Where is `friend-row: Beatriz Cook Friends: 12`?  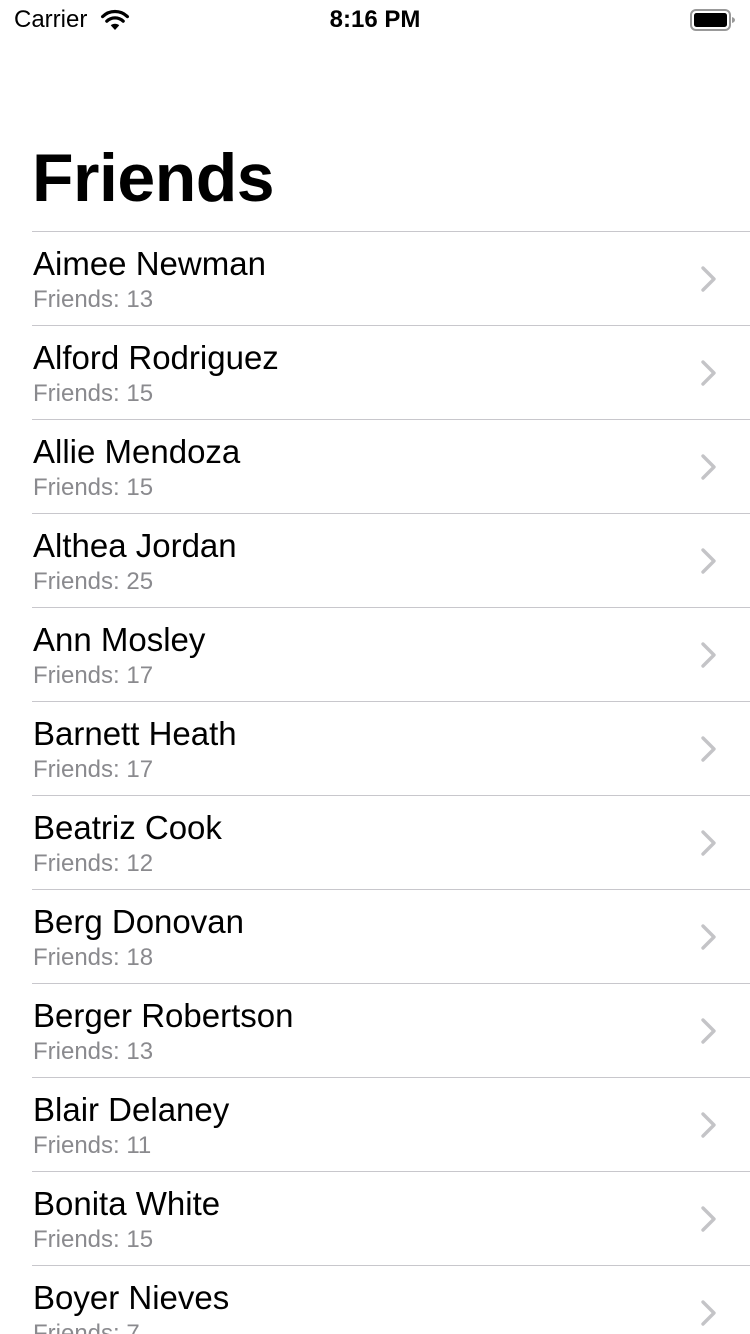
friend-row: Beatriz Cook Friends: 12 is located at coordinates (391, 842).